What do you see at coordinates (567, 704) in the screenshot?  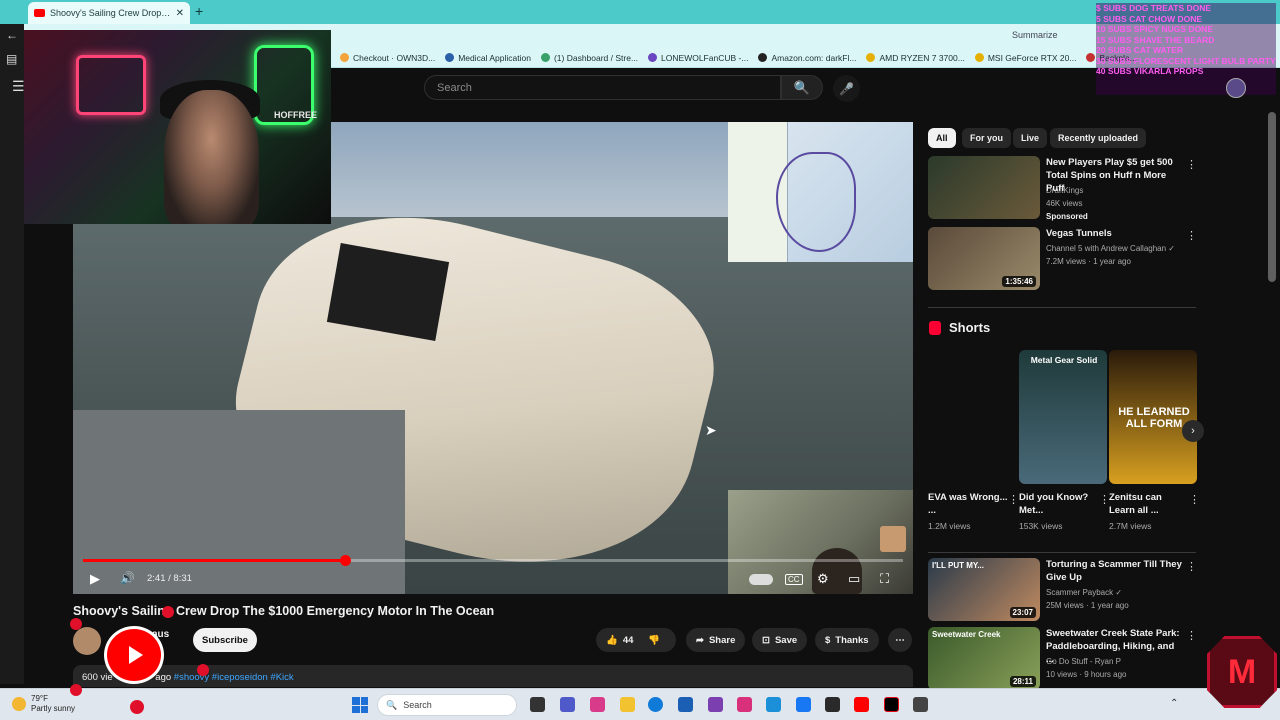 I see `teams-icon` at bounding box center [567, 704].